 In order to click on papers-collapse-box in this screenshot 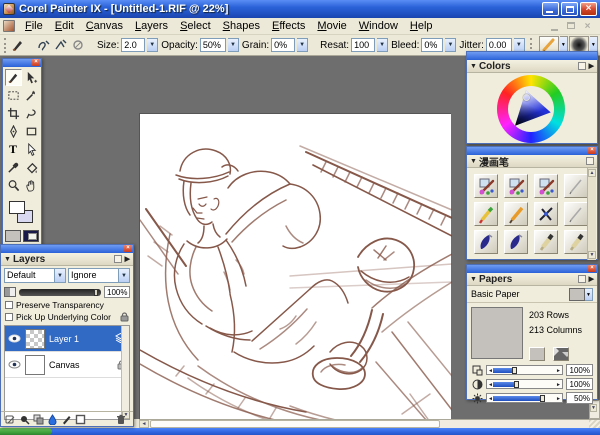, I will do `click(581, 279)`.